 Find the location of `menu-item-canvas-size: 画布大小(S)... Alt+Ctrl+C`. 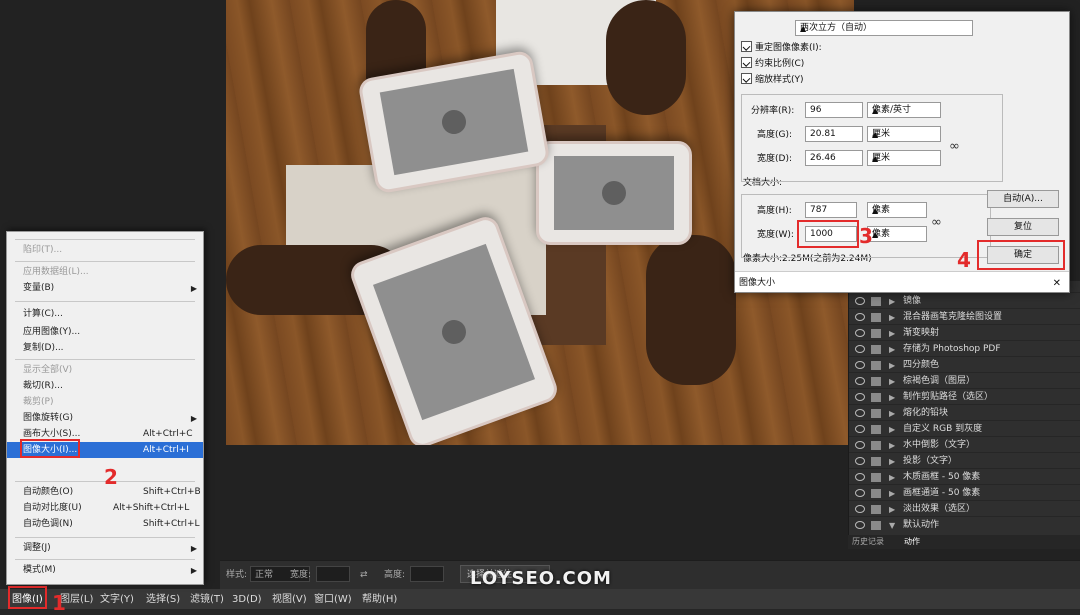

menu-item-canvas-size: 画布大小(S)... Alt+Ctrl+C is located at coordinates (105, 434).